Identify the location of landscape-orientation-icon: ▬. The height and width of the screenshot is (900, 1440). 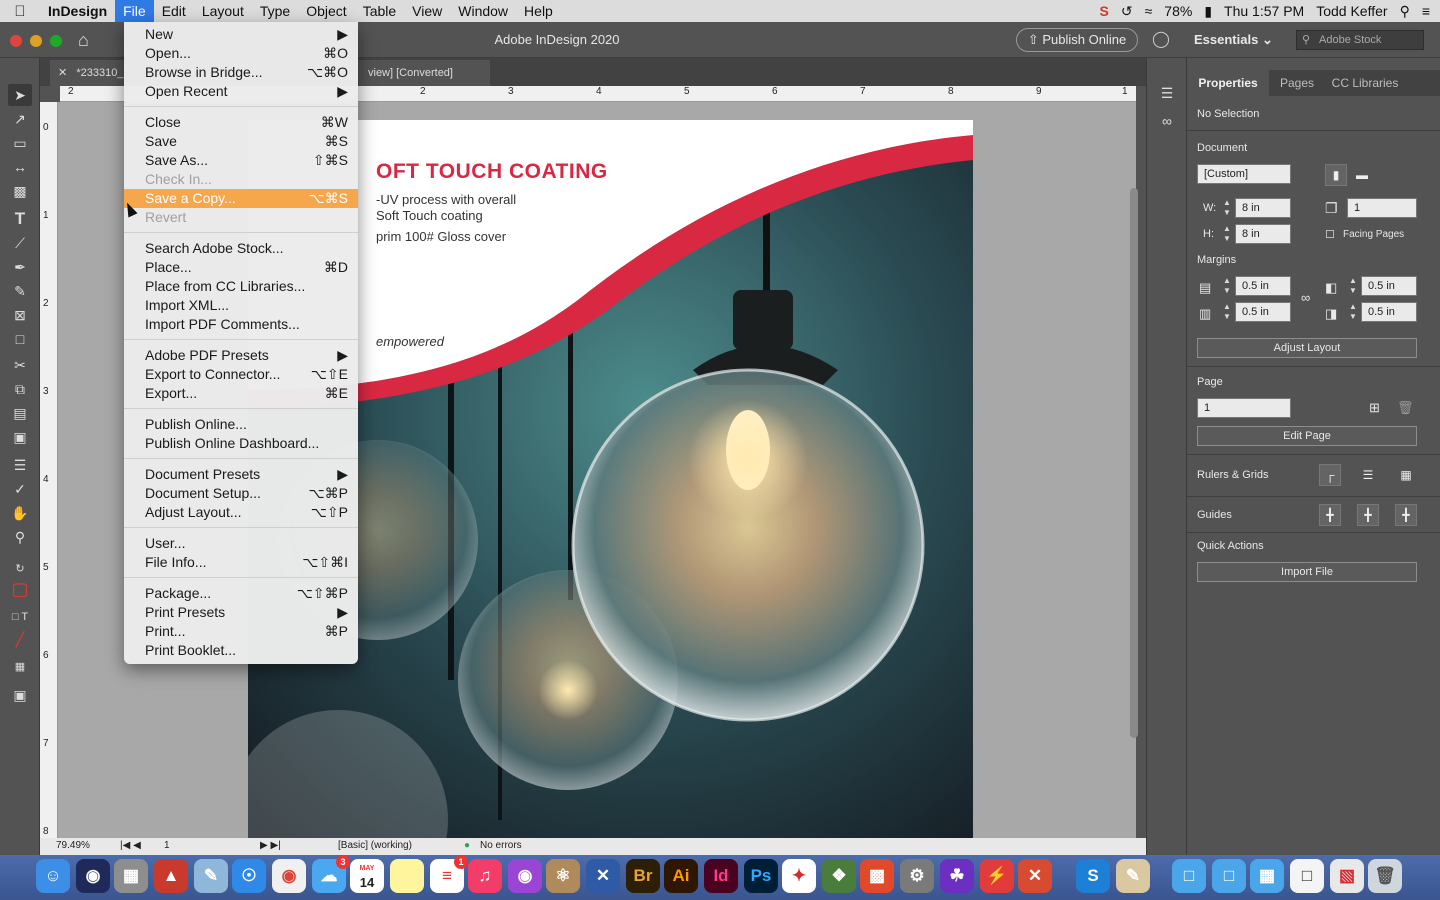
(1362, 175).